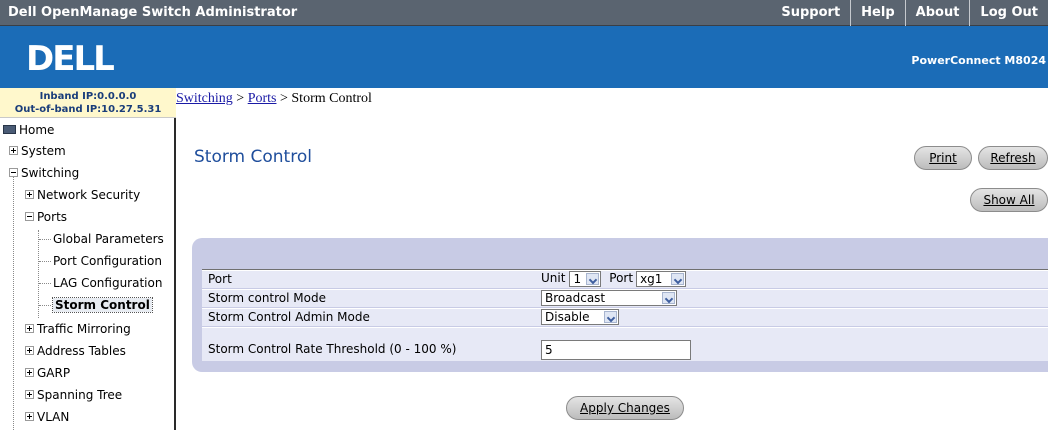  I want to click on oob-ip: Out-of-band IP:10.27.5.31, so click(88, 109).